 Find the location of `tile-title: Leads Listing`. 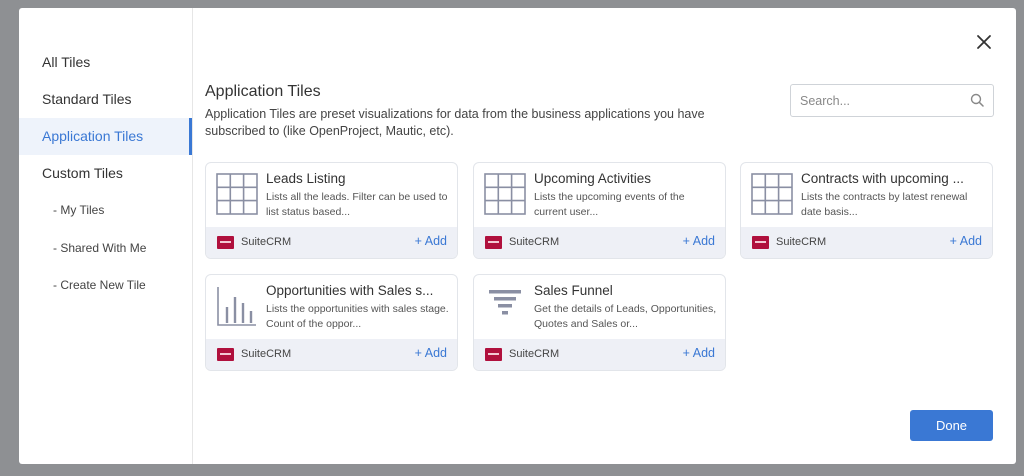

tile-title: Leads Listing is located at coordinates (306, 178).